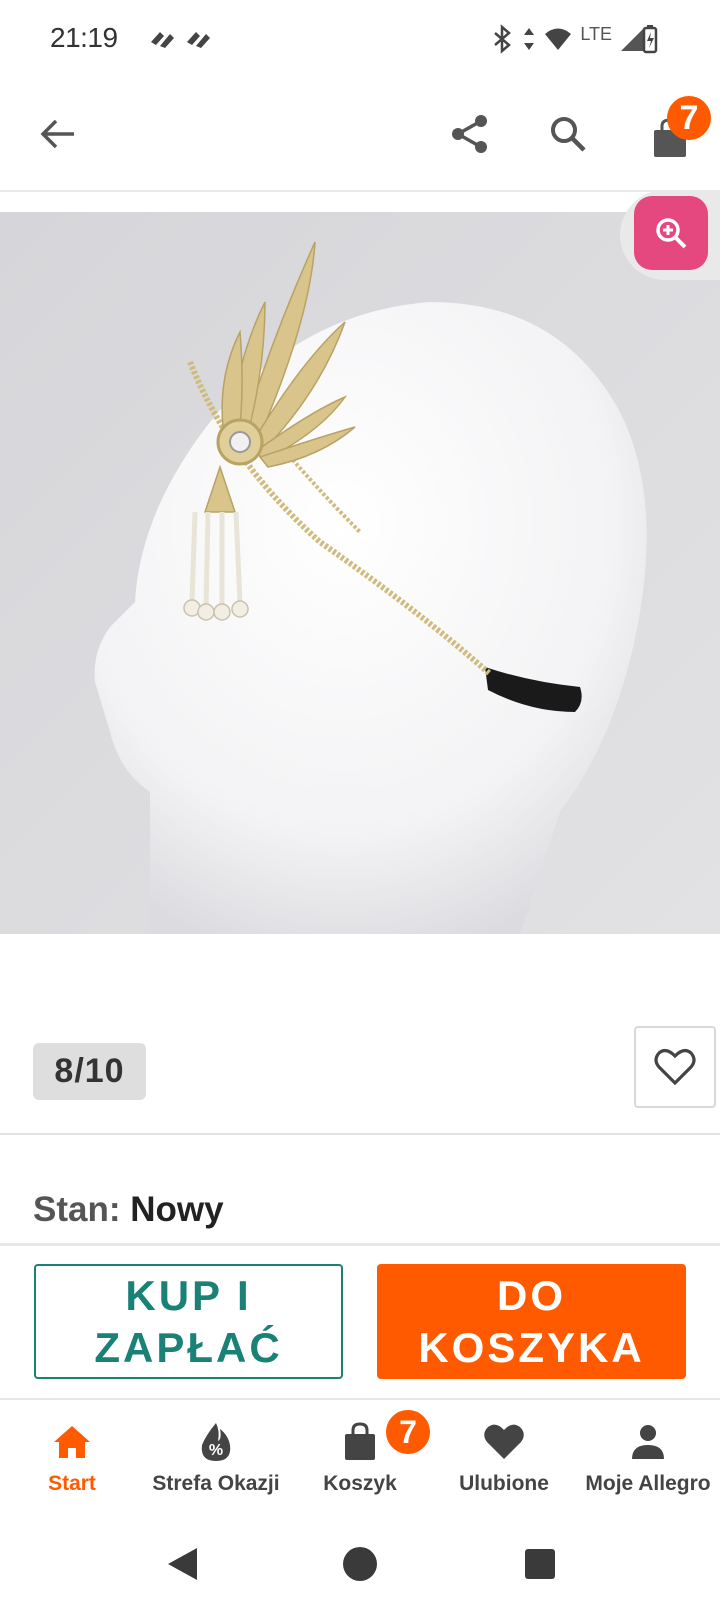 The image size is (720, 1612). Describe the element at coordinates (689, 118) in the screenshot. I see `cart-count-badge: 7` at that location.